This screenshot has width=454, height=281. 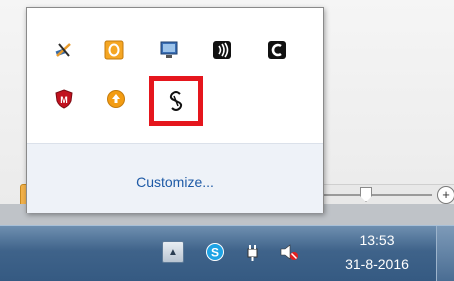 What do you see at coordinates (114, 50) in the screenshot?
I see `outlook-icon` at bounding box center [114, 50].